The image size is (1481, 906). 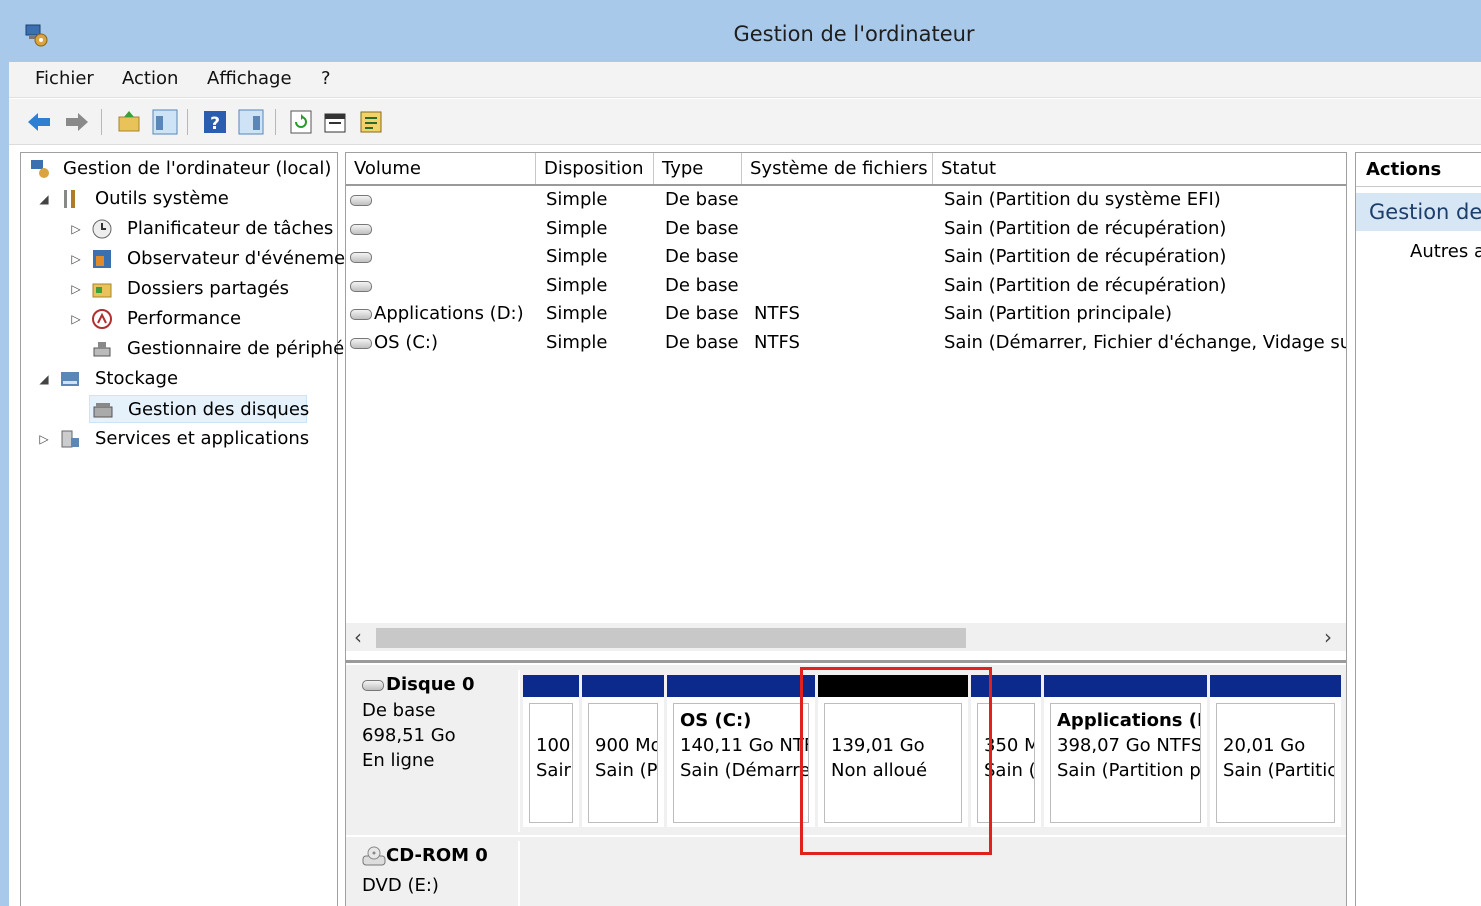 What do you see at coordinates (102, 259) in the screenshot?
I see `event-log-icon` at bounding box center [102, 259].